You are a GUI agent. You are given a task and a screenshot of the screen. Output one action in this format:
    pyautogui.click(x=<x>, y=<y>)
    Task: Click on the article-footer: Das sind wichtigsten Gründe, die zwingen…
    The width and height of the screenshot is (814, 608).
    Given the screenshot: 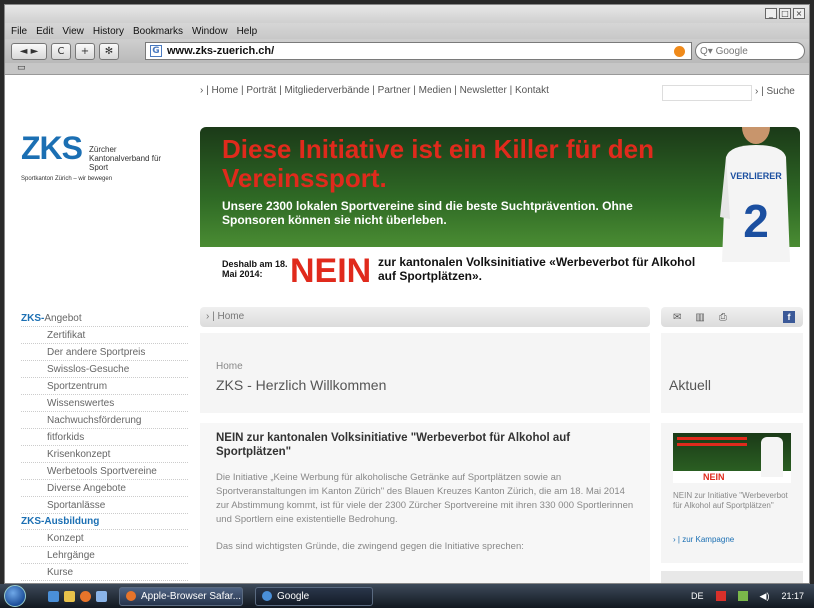 What is the action you would take?
    pyautogui.click(x=370, y=546)
    